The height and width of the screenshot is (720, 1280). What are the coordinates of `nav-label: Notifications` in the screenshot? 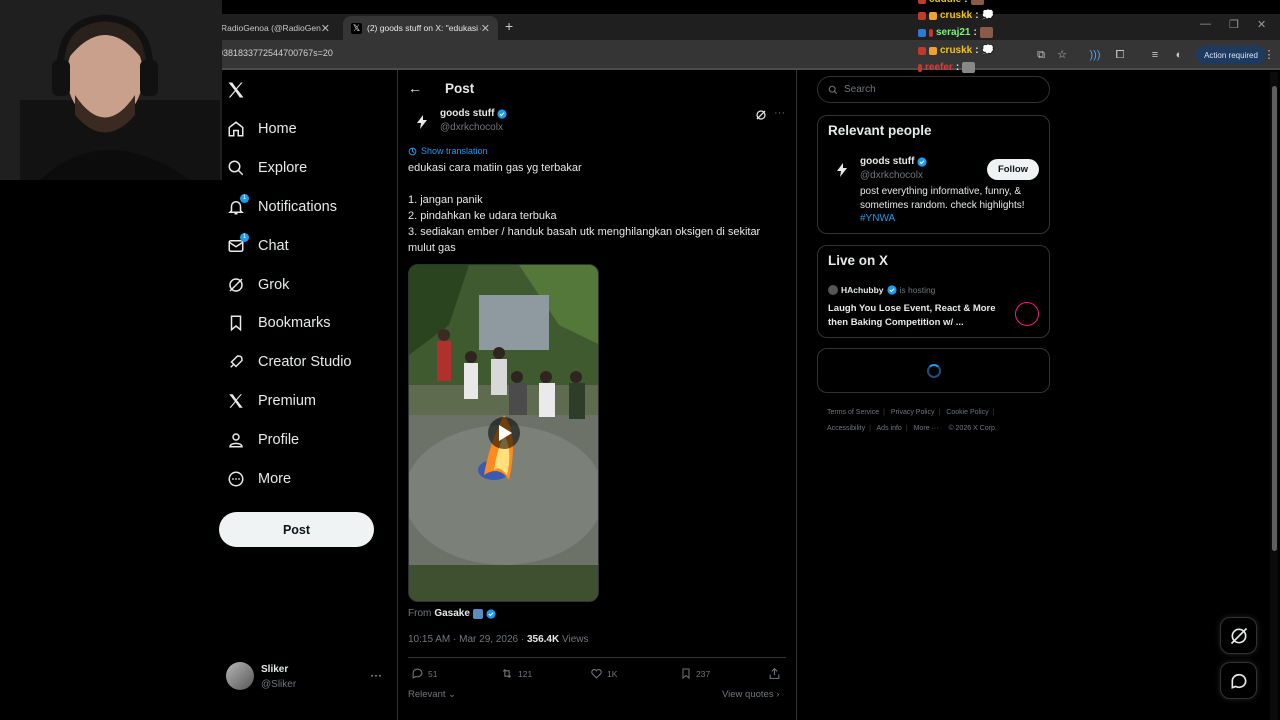 It's located at (297, 207).